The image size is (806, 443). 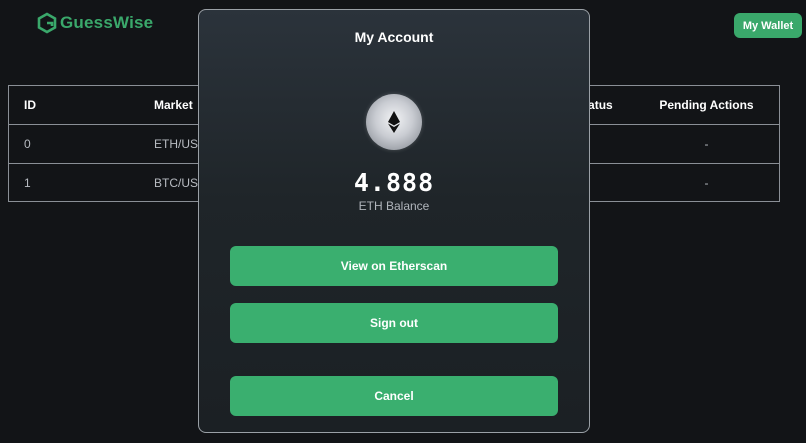 I want to click on ethereum-icon, so click(x=394, y=122).